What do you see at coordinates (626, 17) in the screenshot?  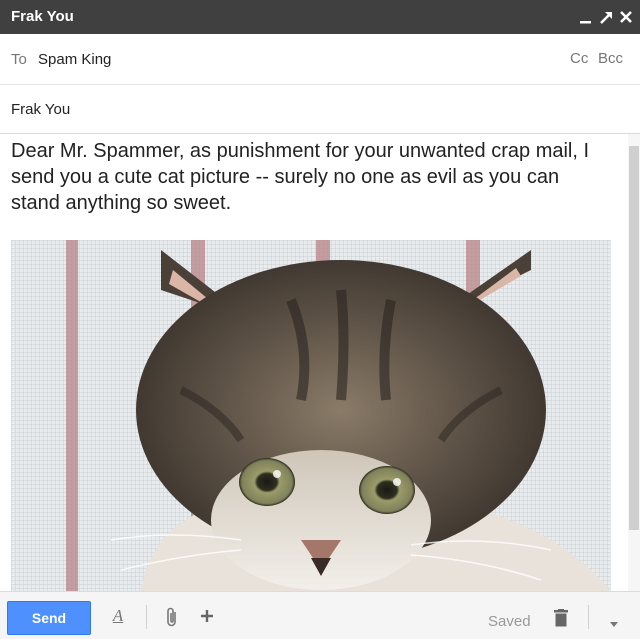 I see `close-icon` at bounding box center [626, 17].